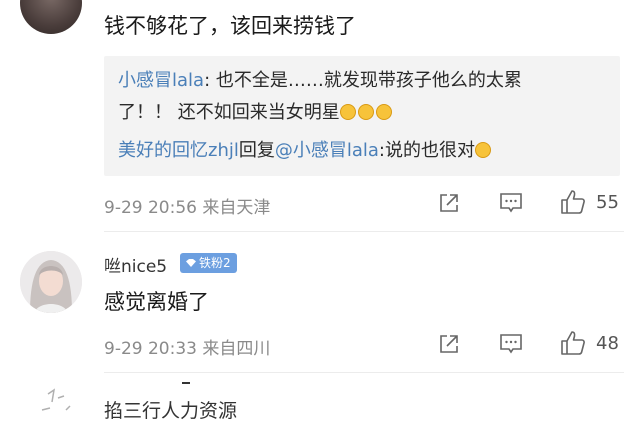 This screenshot has height=433, width=640. What do you see at coordinates (229, 112) in the screenshot?
I see `reply-text: 了！！ 还不如回来当女明星` at bounding box center [229, 112].